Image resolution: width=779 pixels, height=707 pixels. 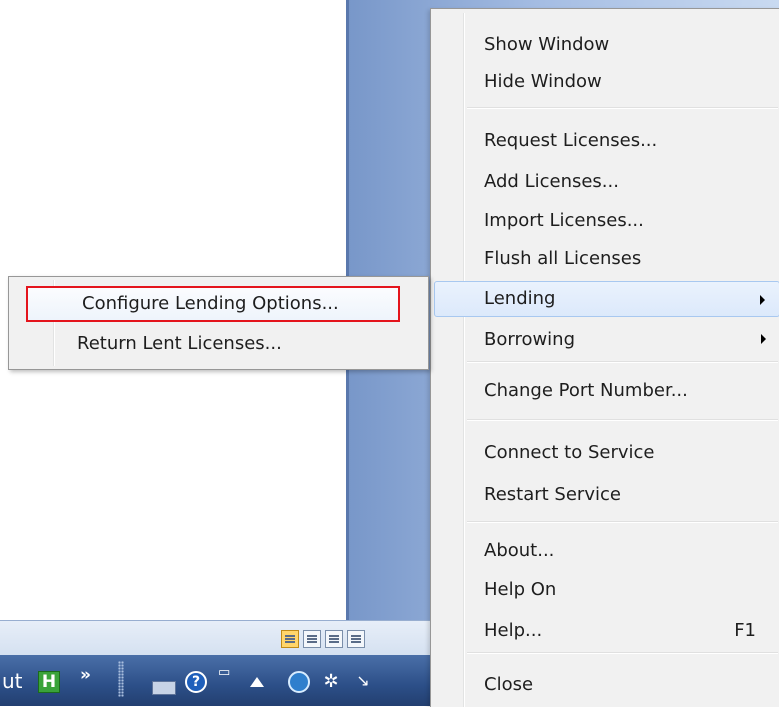 I want to click on keyboard-icon, so click(x=164, y=688).